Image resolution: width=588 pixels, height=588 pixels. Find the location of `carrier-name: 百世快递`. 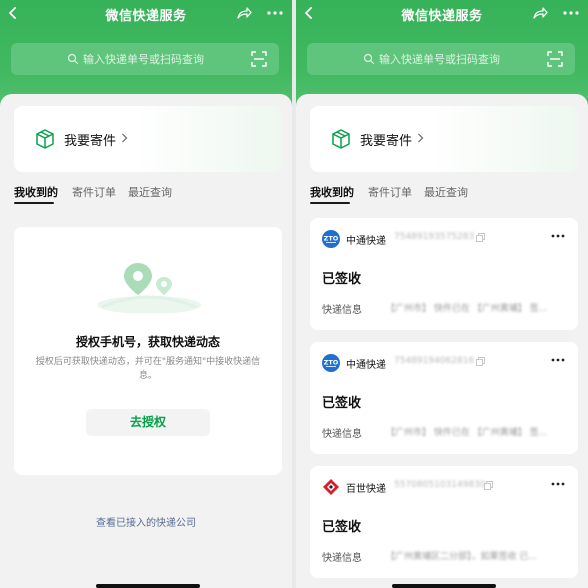

carrier-name: 百世快递 is located at coordinates (366, 489).